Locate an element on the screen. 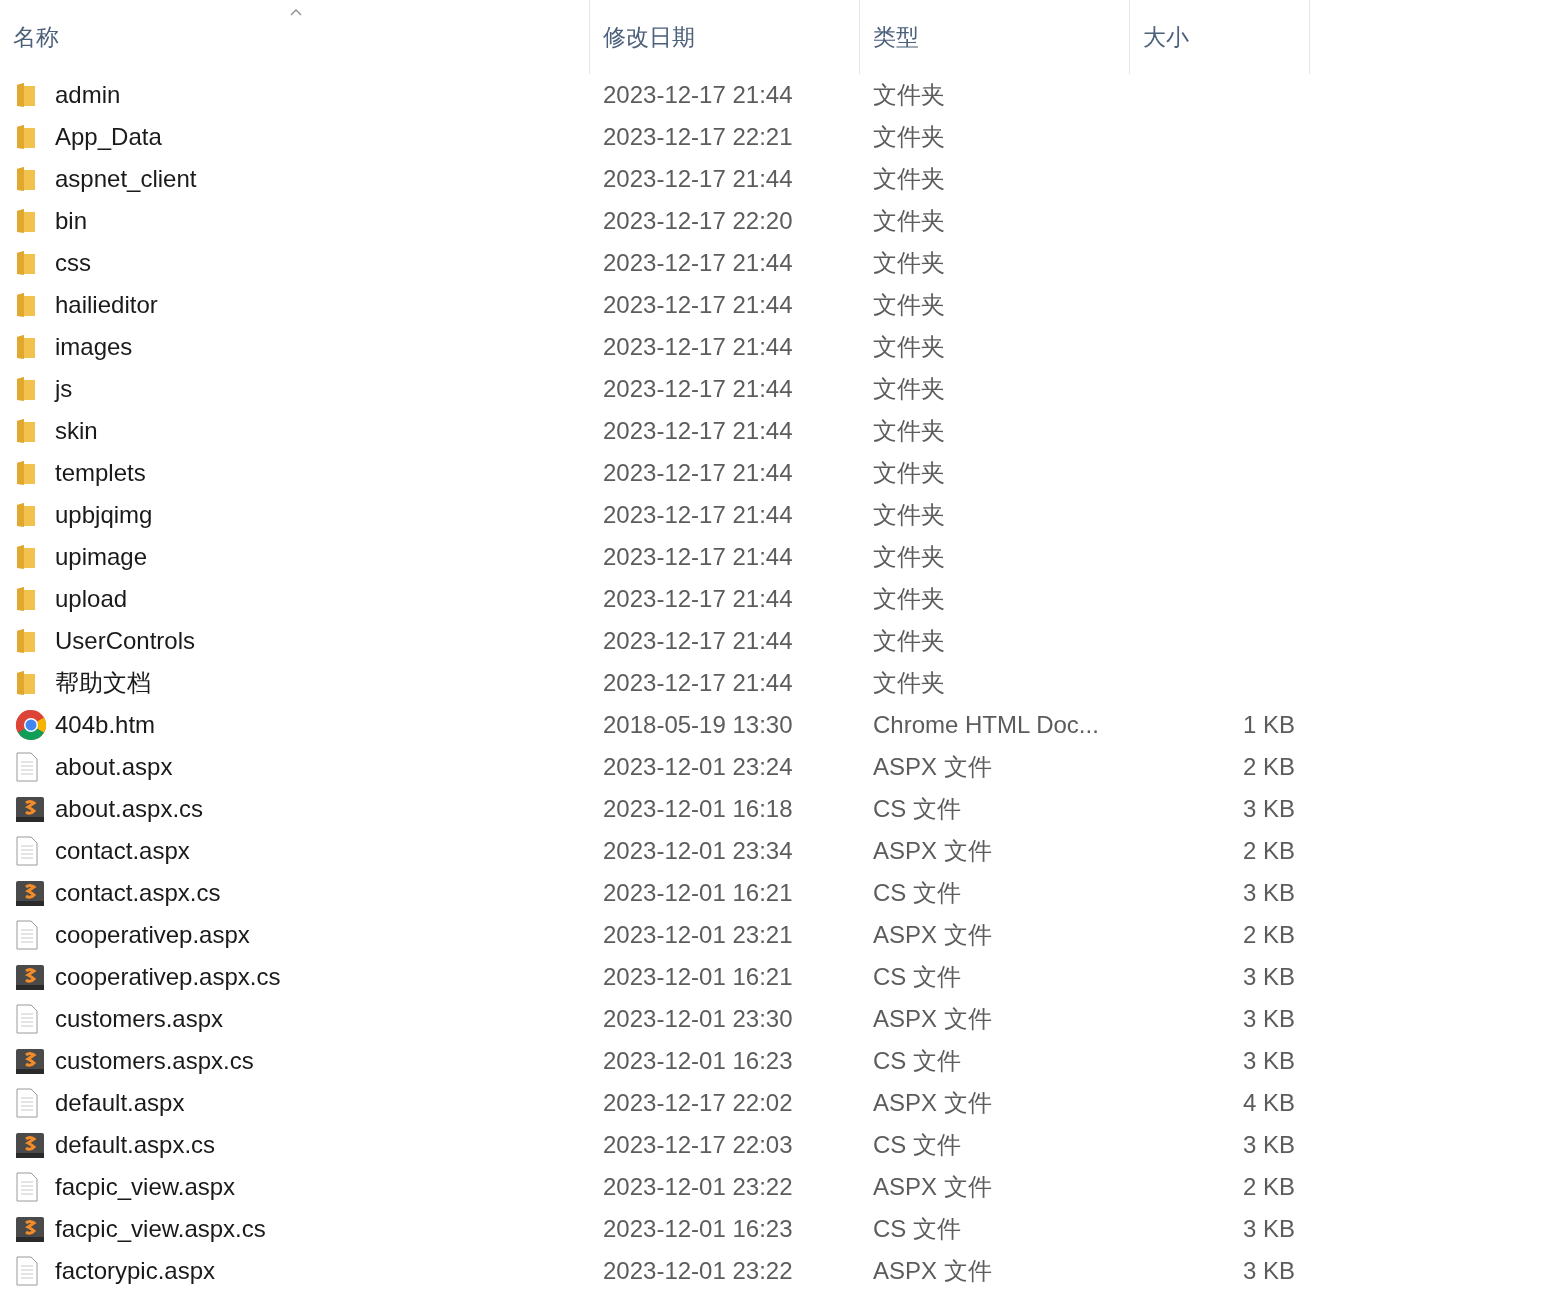  file-name: upload is located at coordinates (91, 599).